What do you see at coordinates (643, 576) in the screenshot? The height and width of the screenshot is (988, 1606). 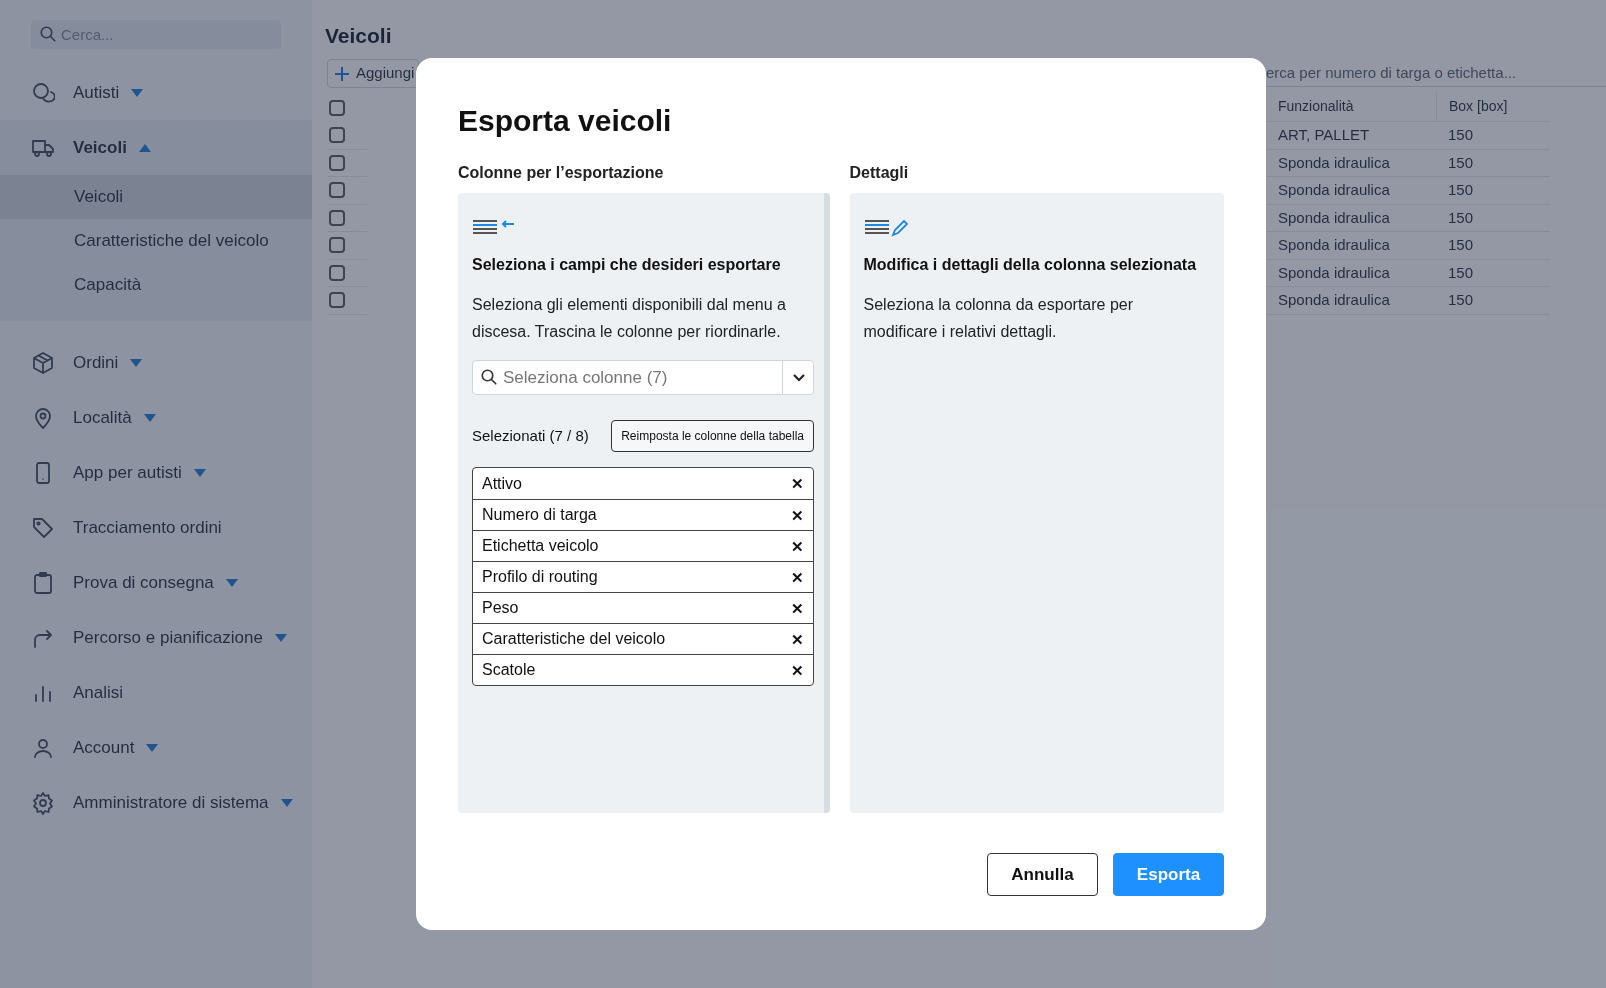 I see `column-list-item: Profilo di routing ✕` at bounding box center [643, 576].